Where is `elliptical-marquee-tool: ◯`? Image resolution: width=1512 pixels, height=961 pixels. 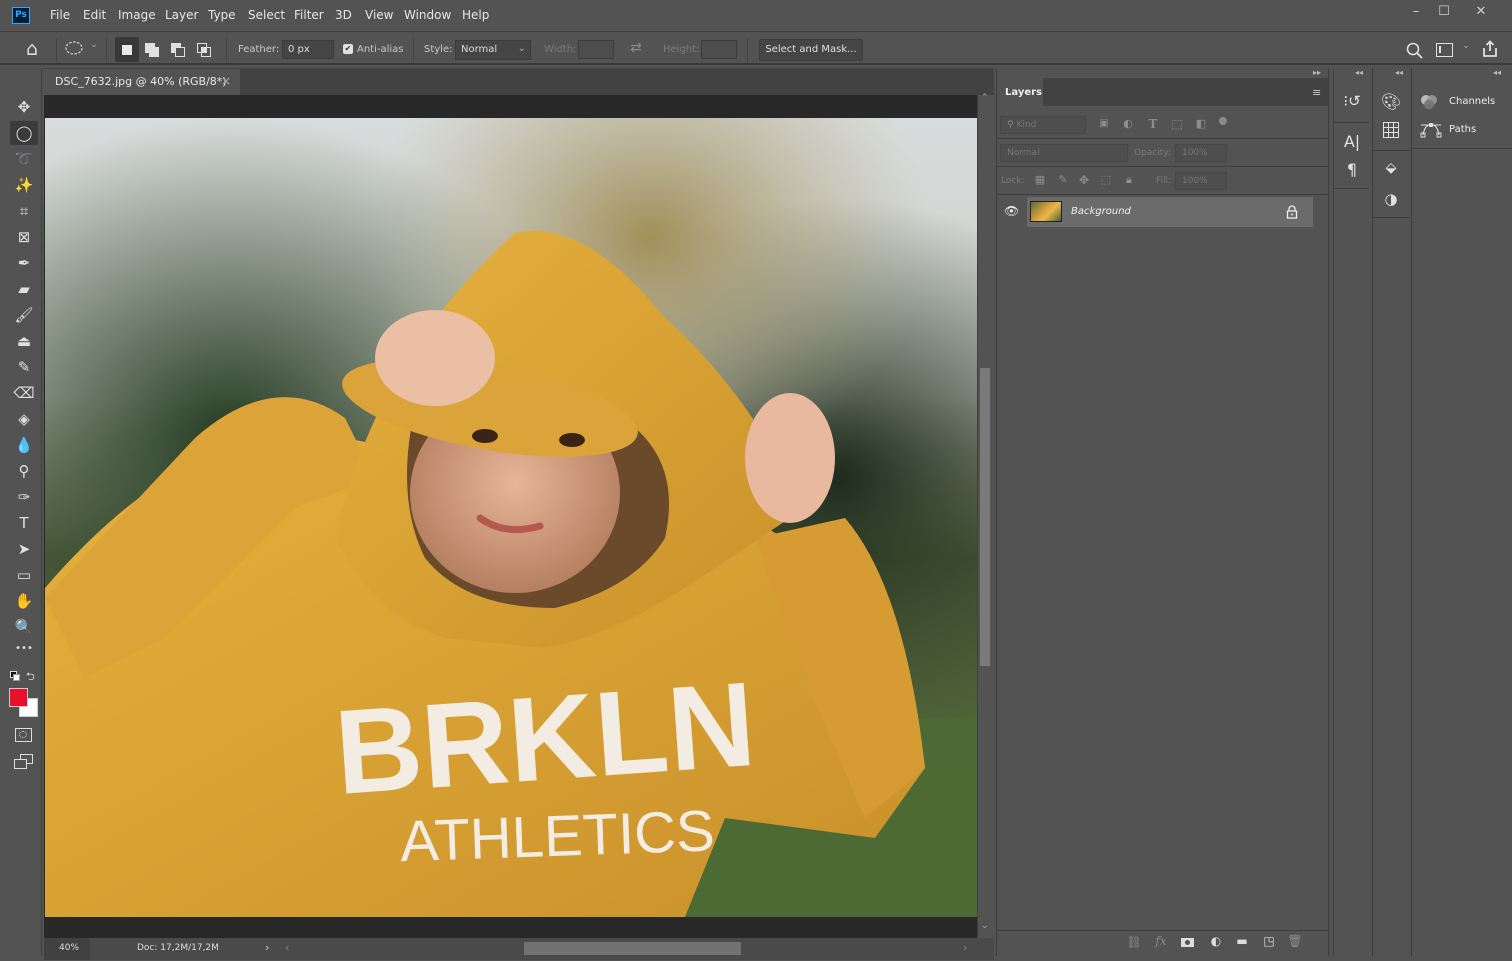
elliptical-marquee-tool: ◯ is located at coordinates (24, 133).